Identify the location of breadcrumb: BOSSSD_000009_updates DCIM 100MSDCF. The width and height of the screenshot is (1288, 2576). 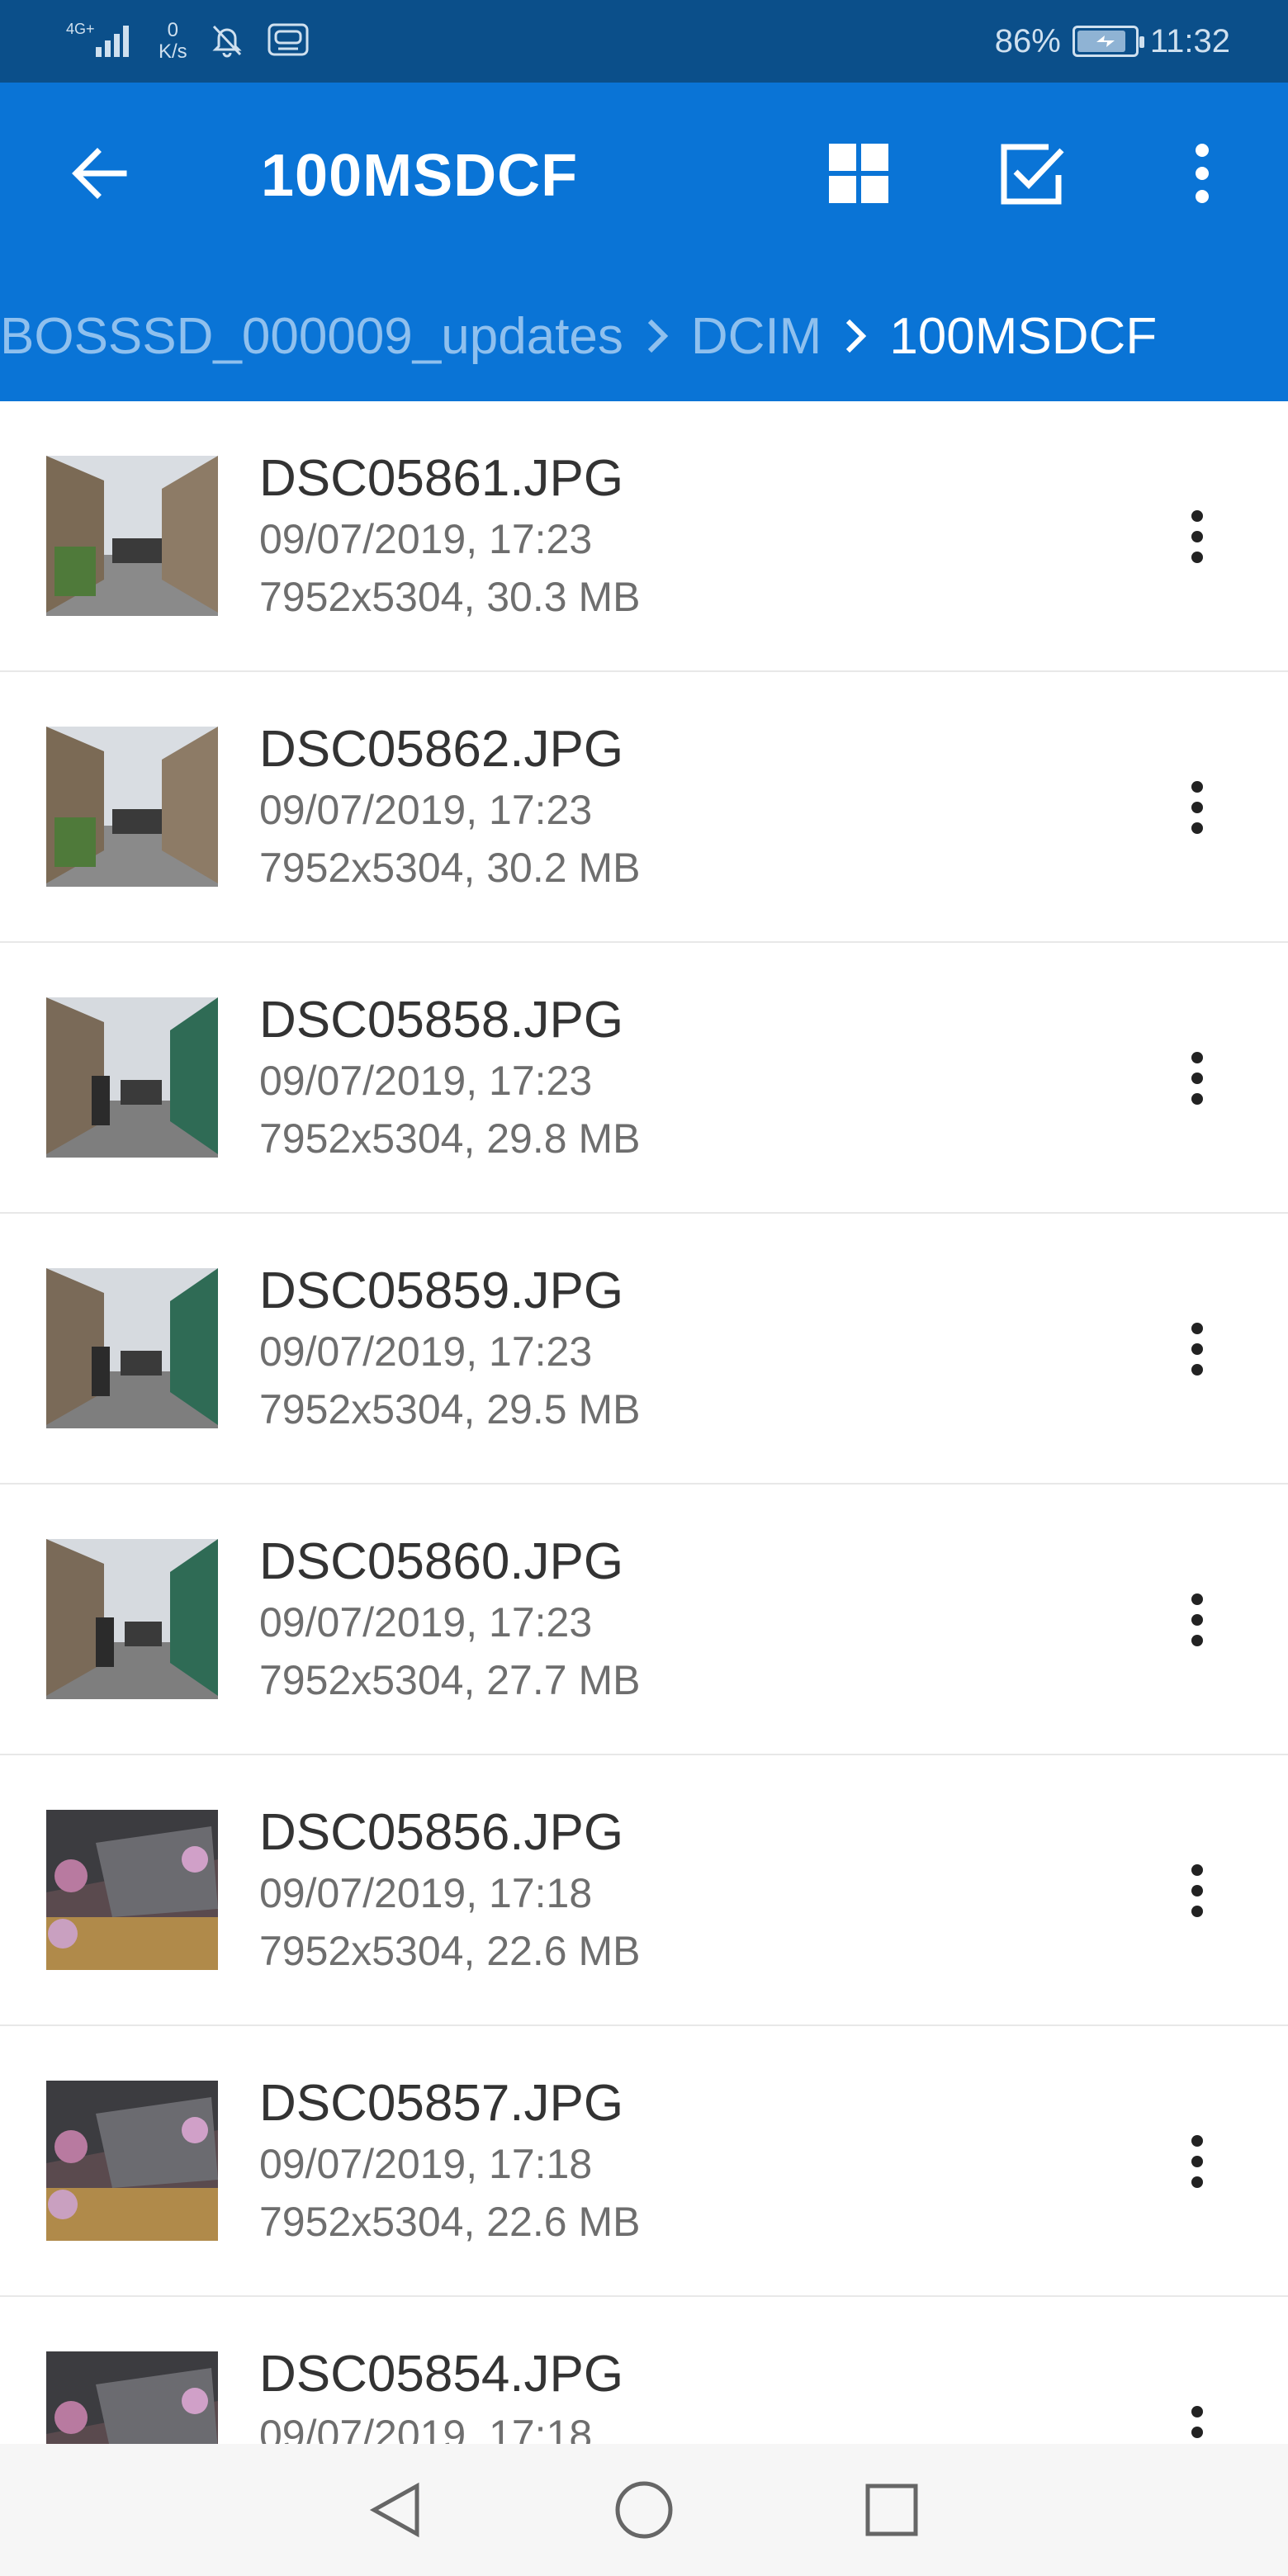
(644, 336).